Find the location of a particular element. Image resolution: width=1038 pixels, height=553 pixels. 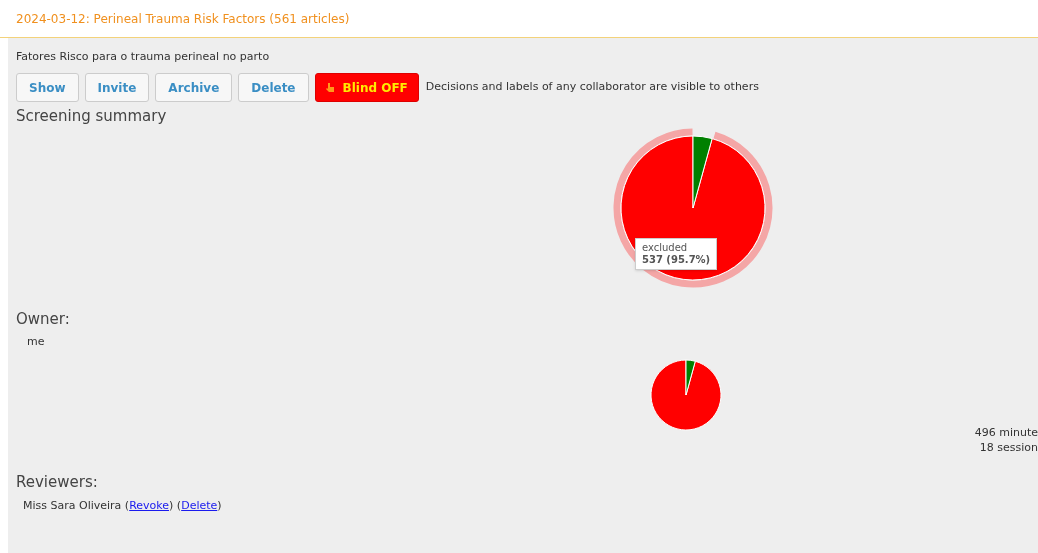

hand-icon is located at coordinates (330, 87).